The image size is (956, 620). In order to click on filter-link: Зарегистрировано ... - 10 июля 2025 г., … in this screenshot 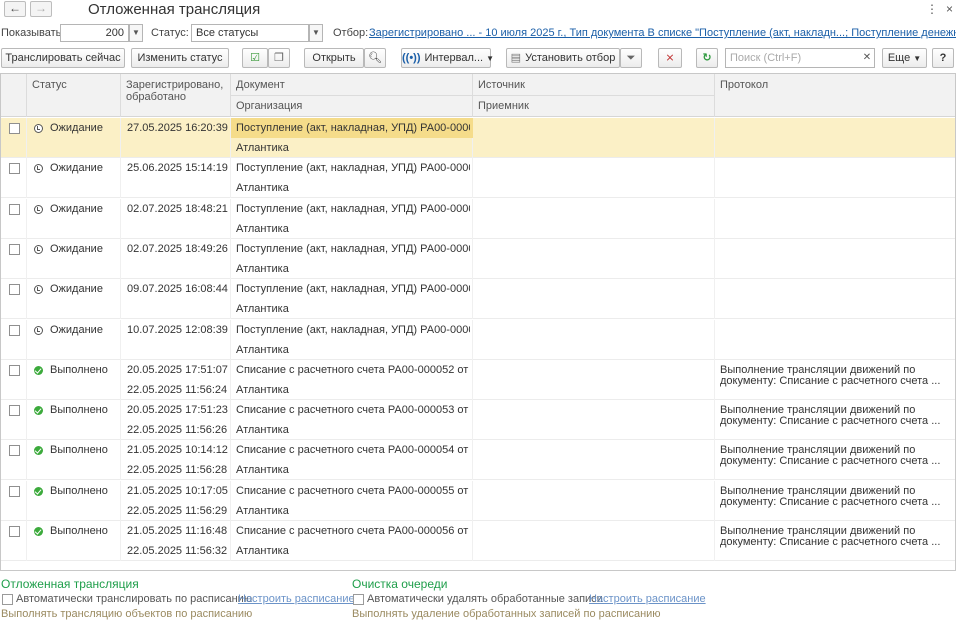, I will do `click(662, 33)`.